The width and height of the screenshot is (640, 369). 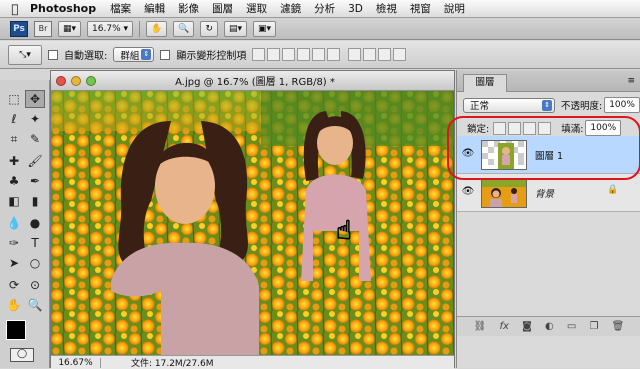 I want to click on auto-select-checkbox, so click(x=53, y=54).